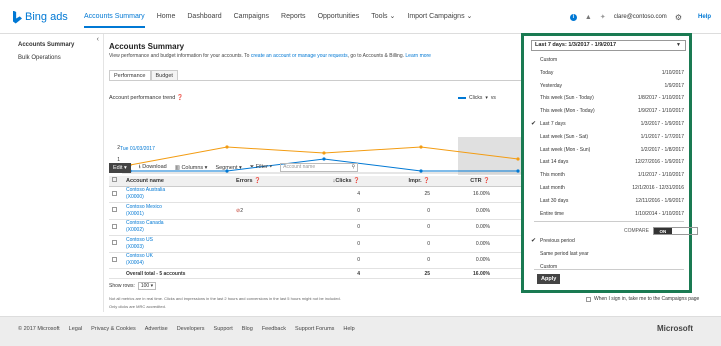 This screenshot has width=721, height=346. What do you see at coordinates (113, 329) in the screenshot?
I see `footer-link: Privacy & Cookies` at bounding box center [113, 329].